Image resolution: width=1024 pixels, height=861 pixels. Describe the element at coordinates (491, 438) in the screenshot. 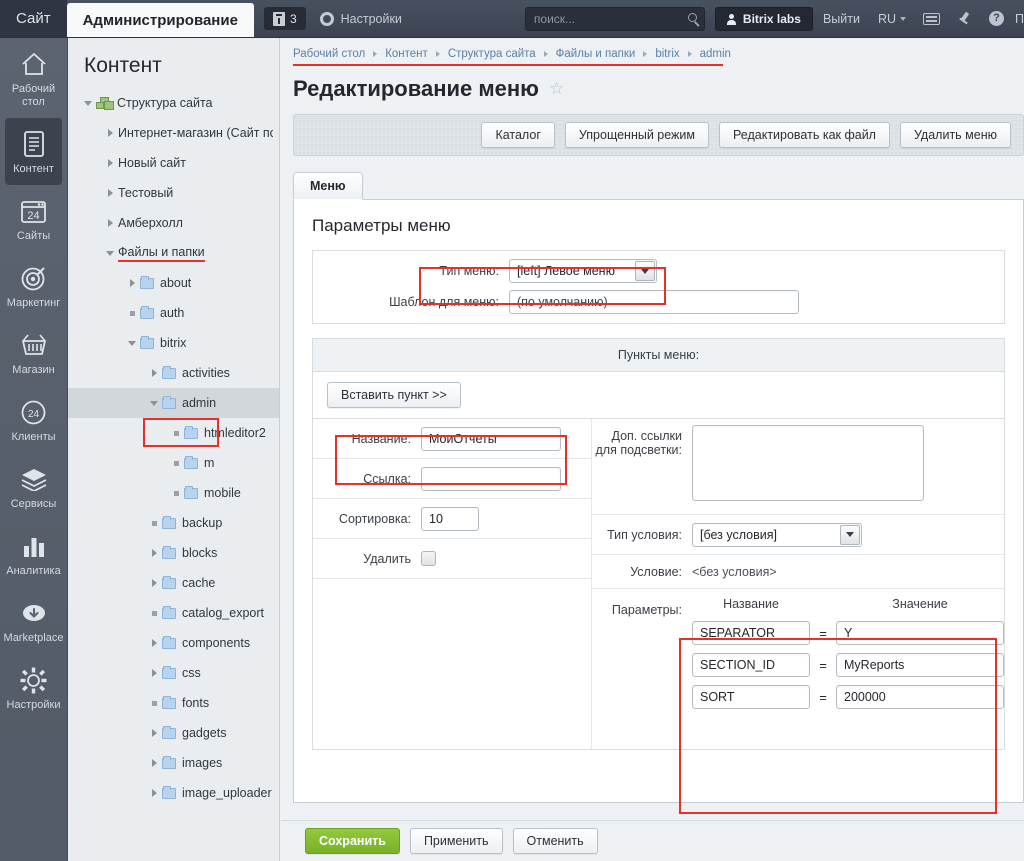

I see `item-name-input` at that location.